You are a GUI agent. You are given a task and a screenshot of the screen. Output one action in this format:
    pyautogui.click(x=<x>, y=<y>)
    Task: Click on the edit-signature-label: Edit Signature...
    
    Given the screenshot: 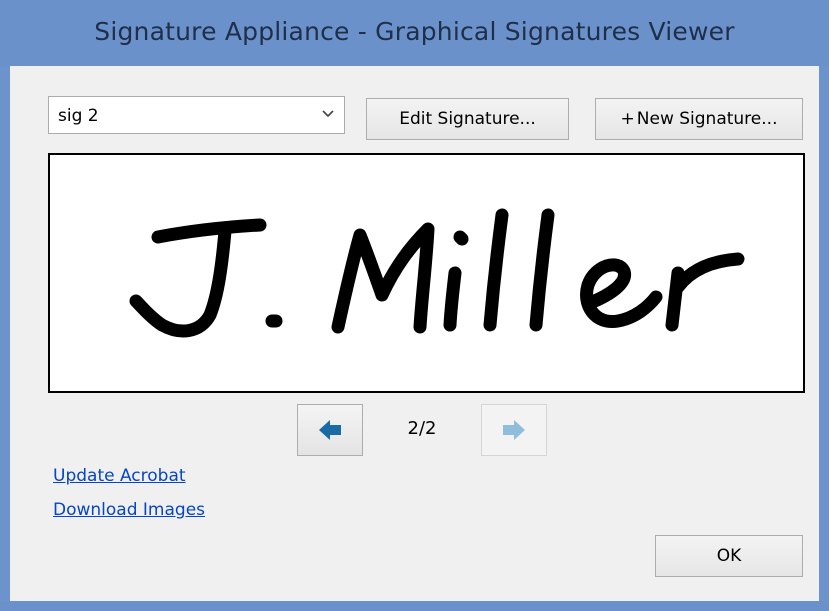 What is the action you would take?
    pyautogui.click(x=467, y=119)
    